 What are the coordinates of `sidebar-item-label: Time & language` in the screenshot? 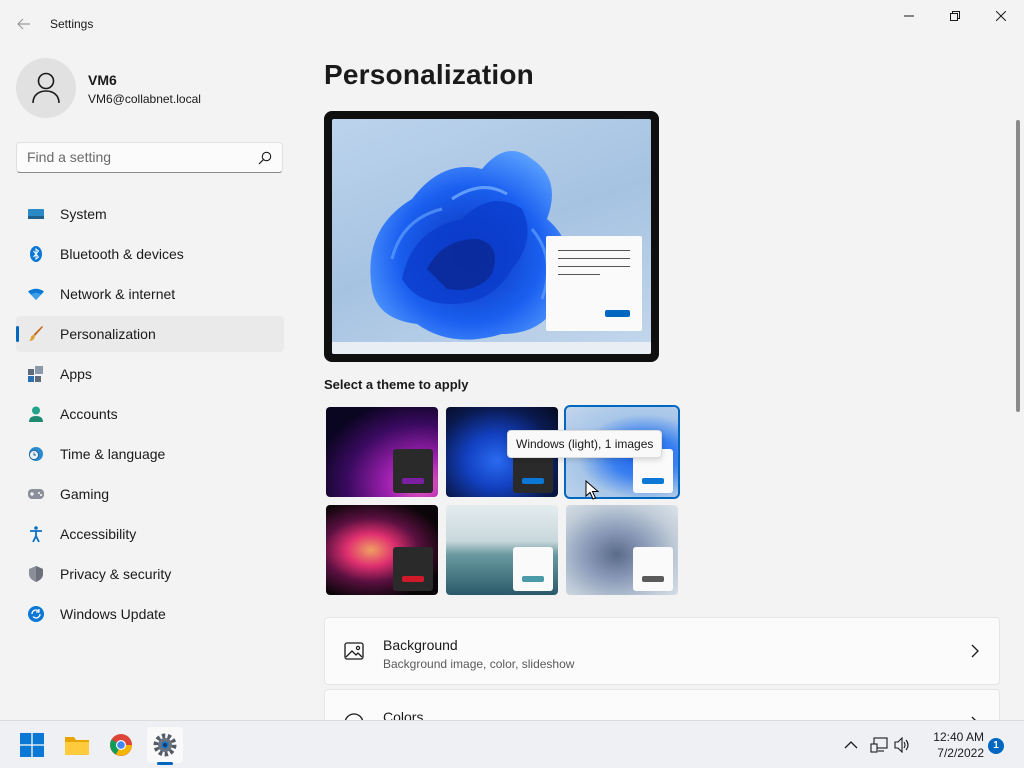 It's located at (113, 454).